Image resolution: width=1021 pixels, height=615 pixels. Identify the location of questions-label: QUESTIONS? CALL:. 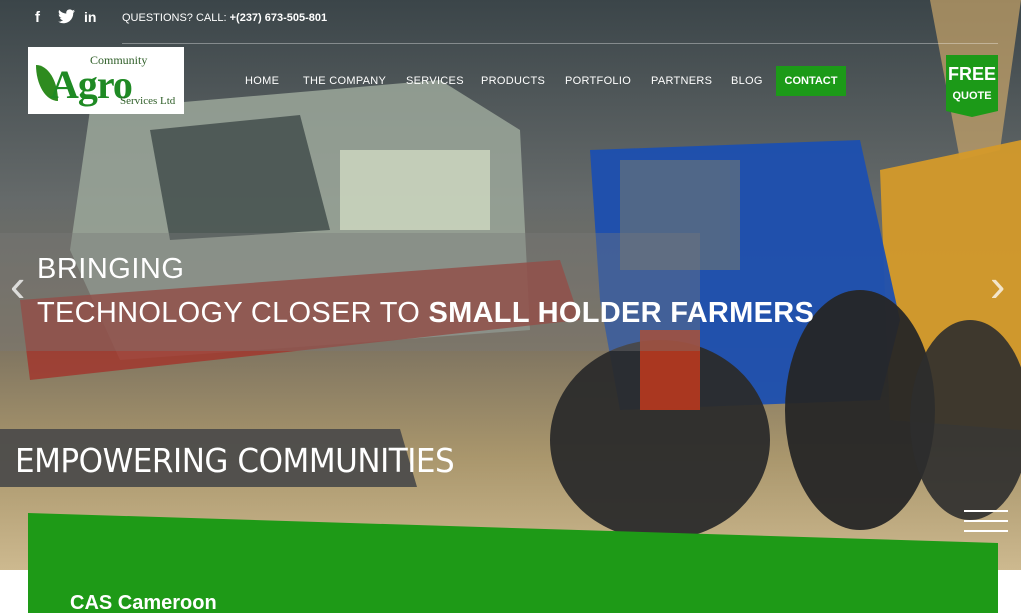
(174, 18).